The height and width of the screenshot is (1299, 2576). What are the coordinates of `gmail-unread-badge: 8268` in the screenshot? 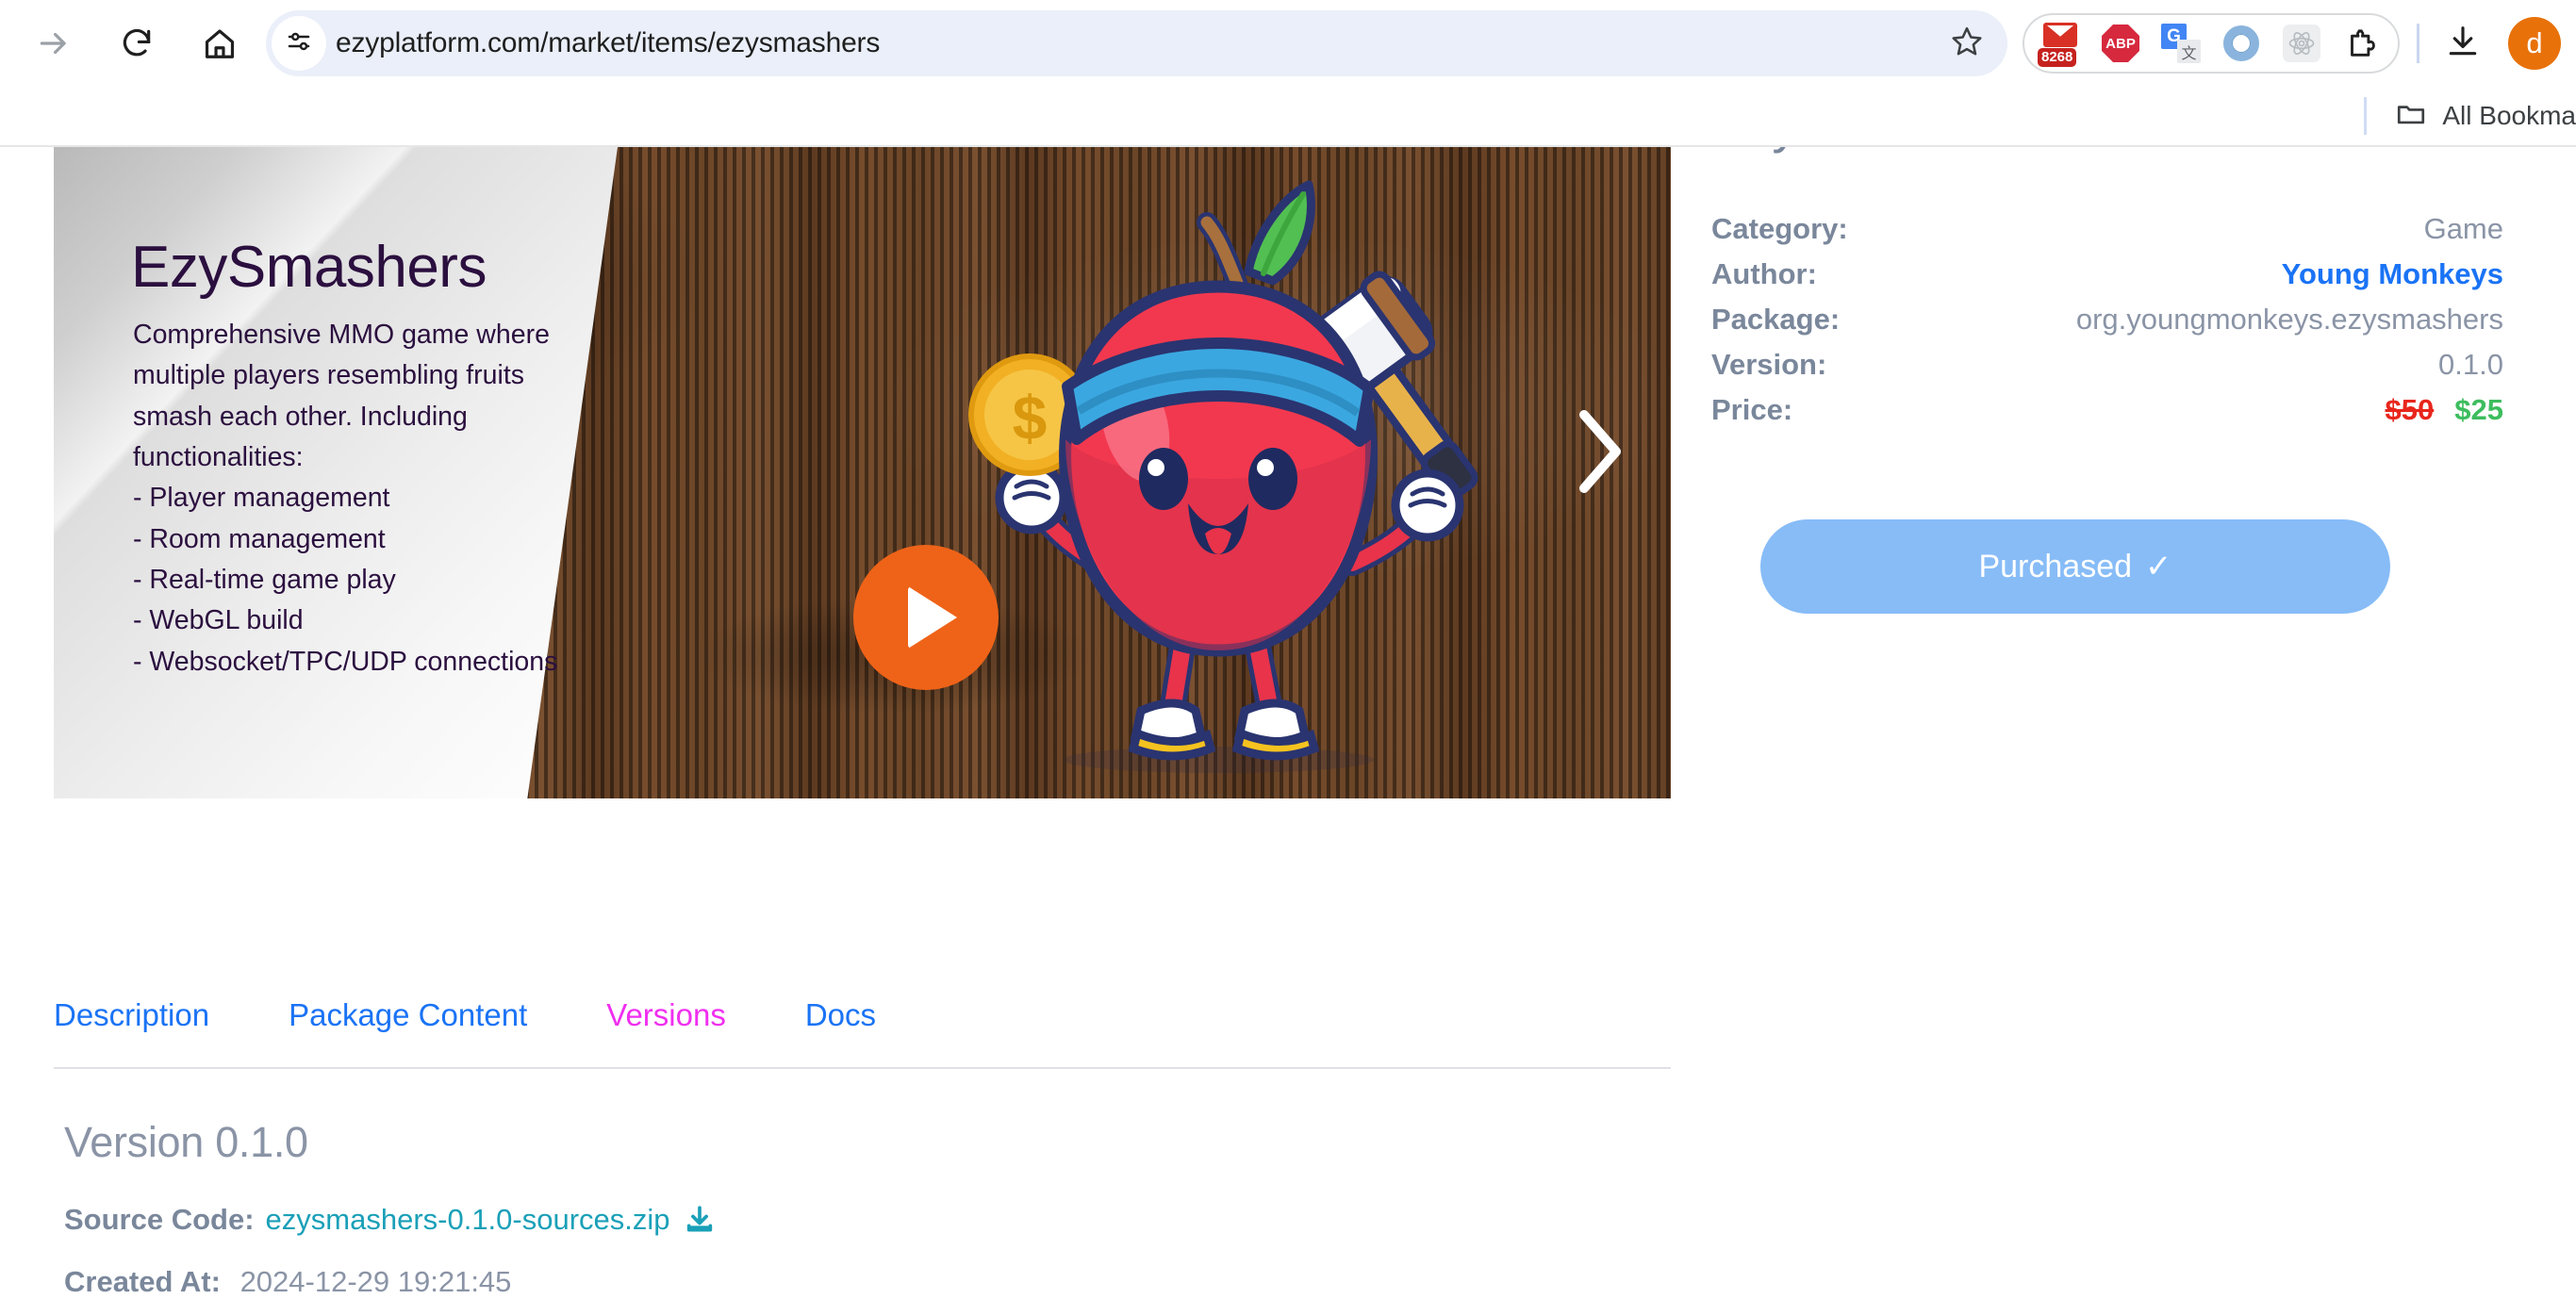 It's located at (2057, 57).